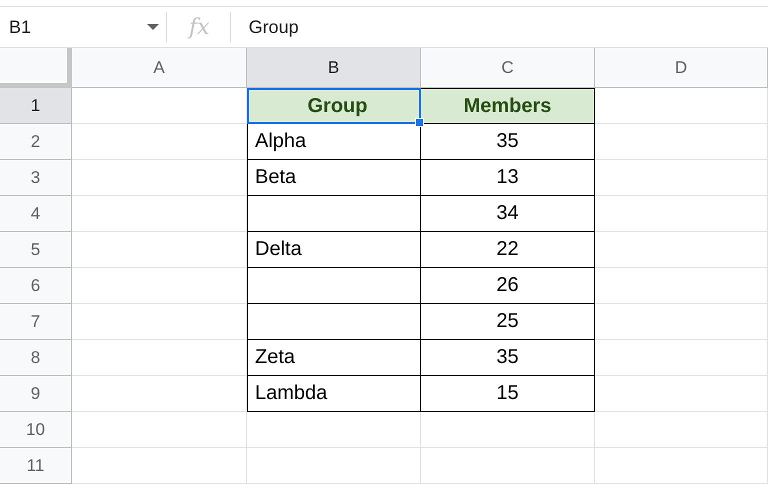 The image size is (768, 494). What do you see at coordinates (159, 68) in the screenshot?
I see `column-header: A` at bounding box center [159, 68].